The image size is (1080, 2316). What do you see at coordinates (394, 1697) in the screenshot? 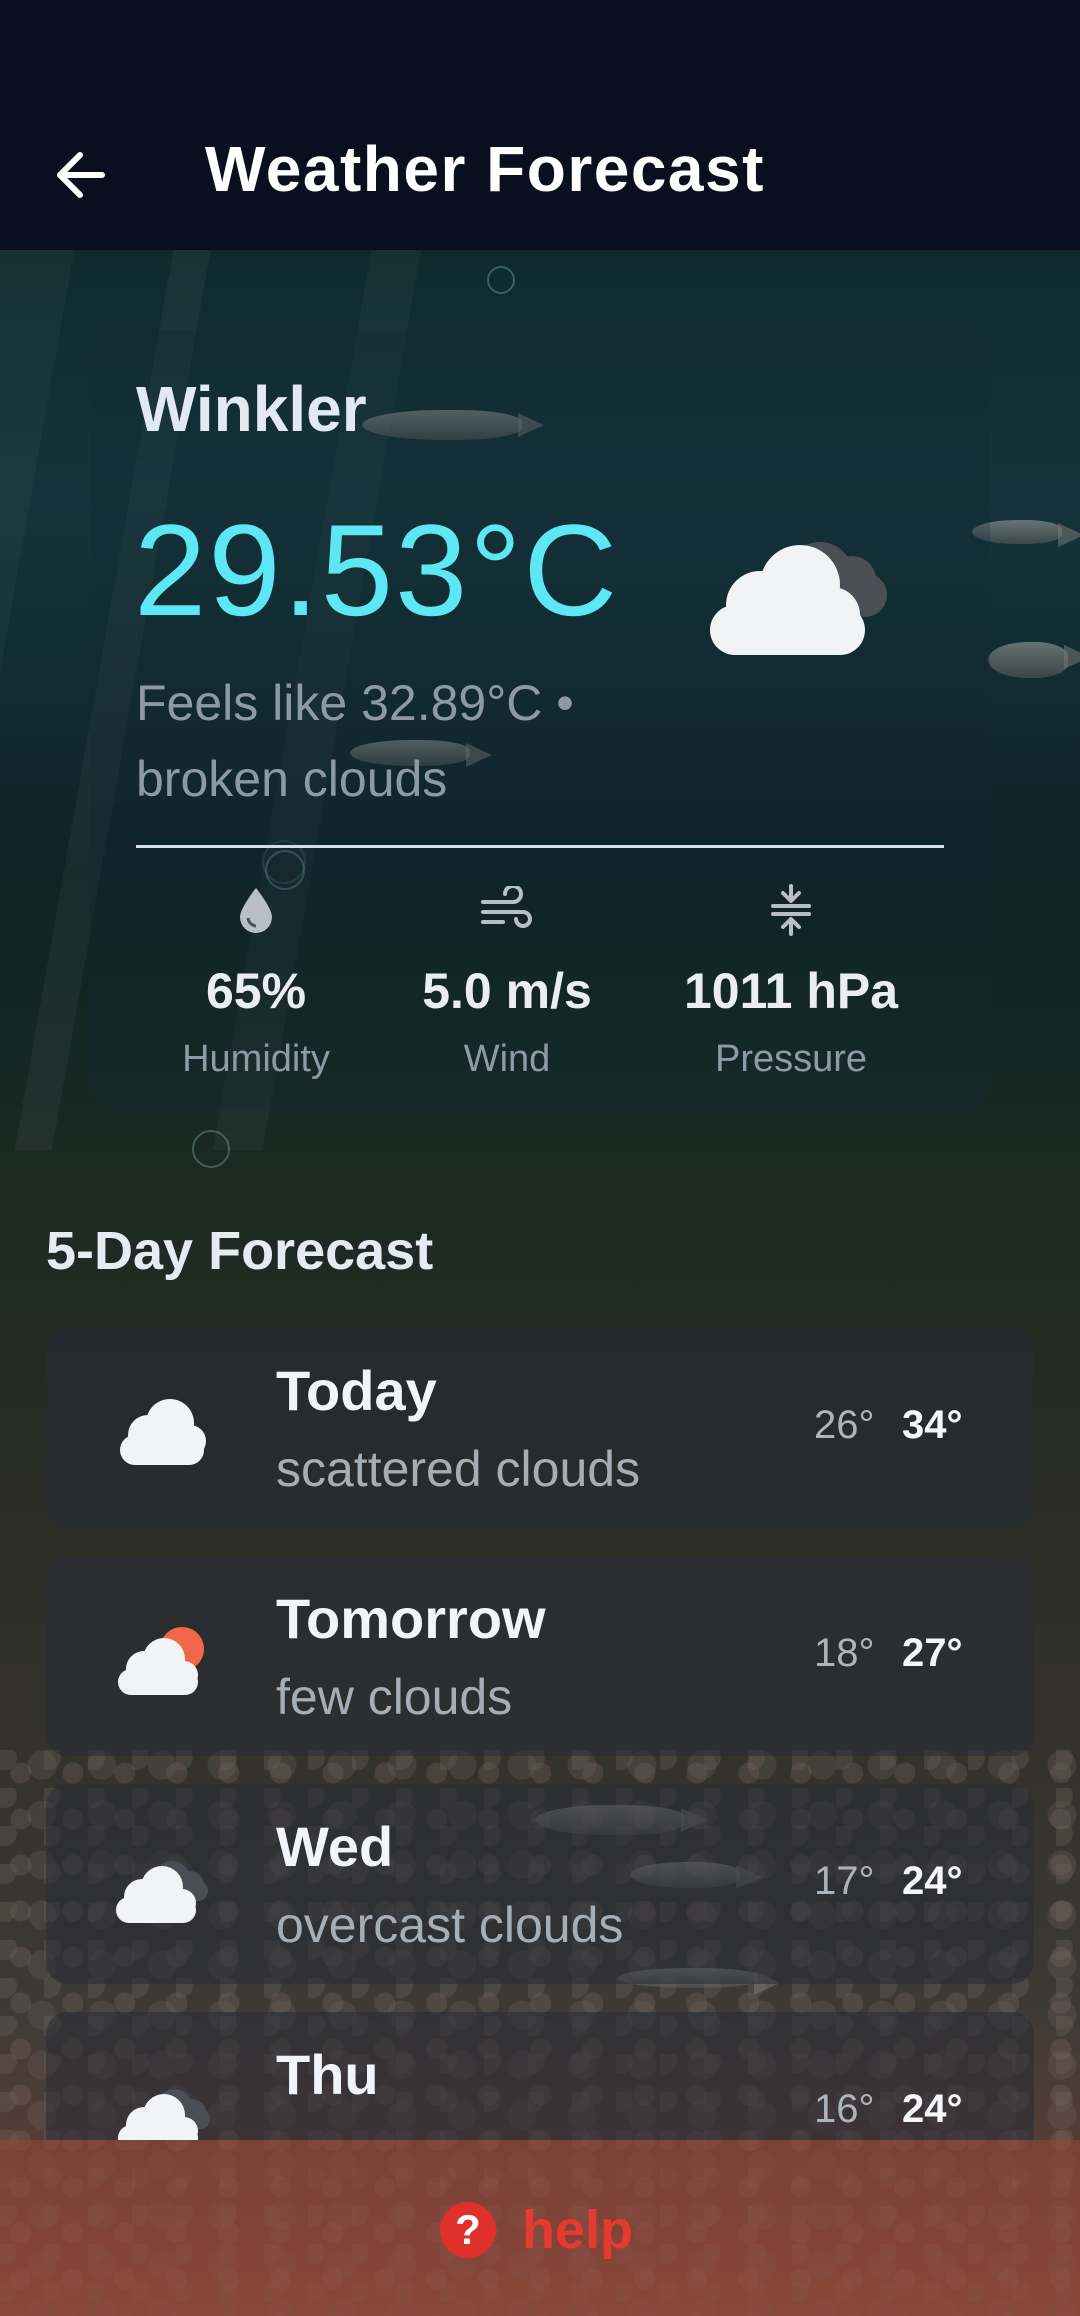
I see `day-description: few clouds` at bounding box center [394, 1697].